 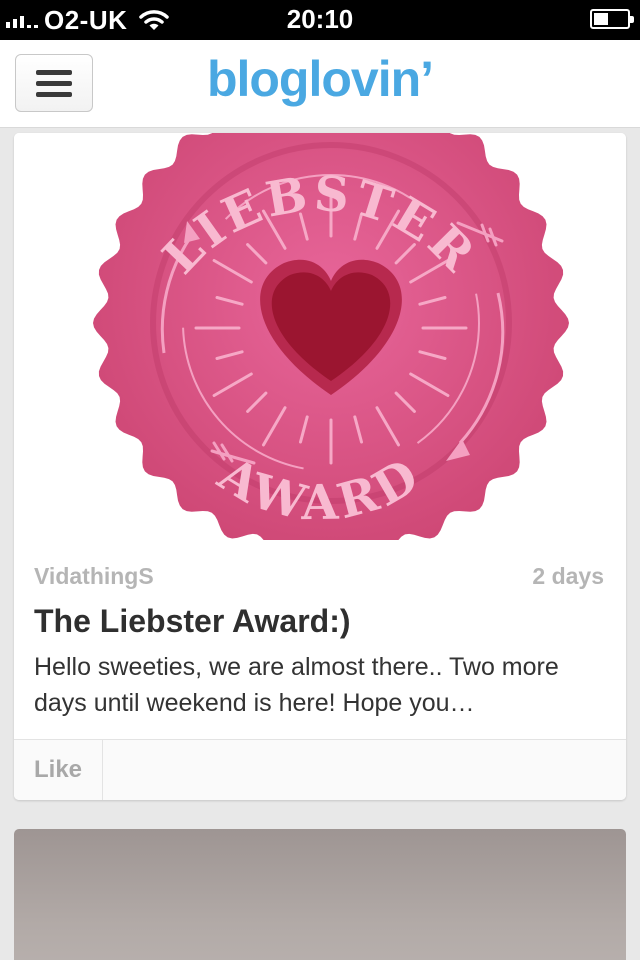 What do you see at coordinates (58, 770) in the screenshot?
I see `like-button: Like` at bounding box center [58, 770].